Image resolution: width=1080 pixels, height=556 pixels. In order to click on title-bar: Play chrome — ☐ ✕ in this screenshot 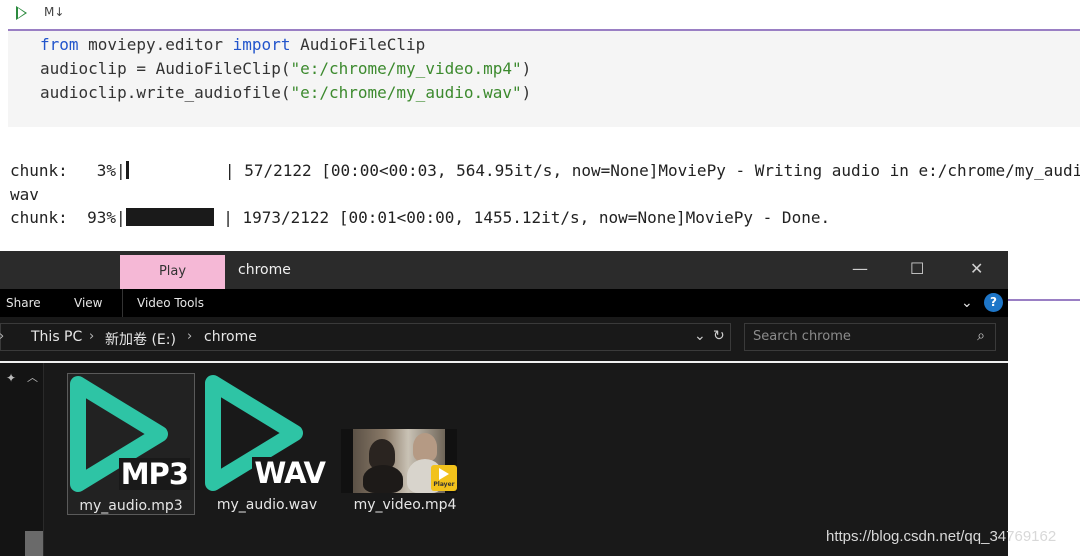, I will do `click(504, 270)`.